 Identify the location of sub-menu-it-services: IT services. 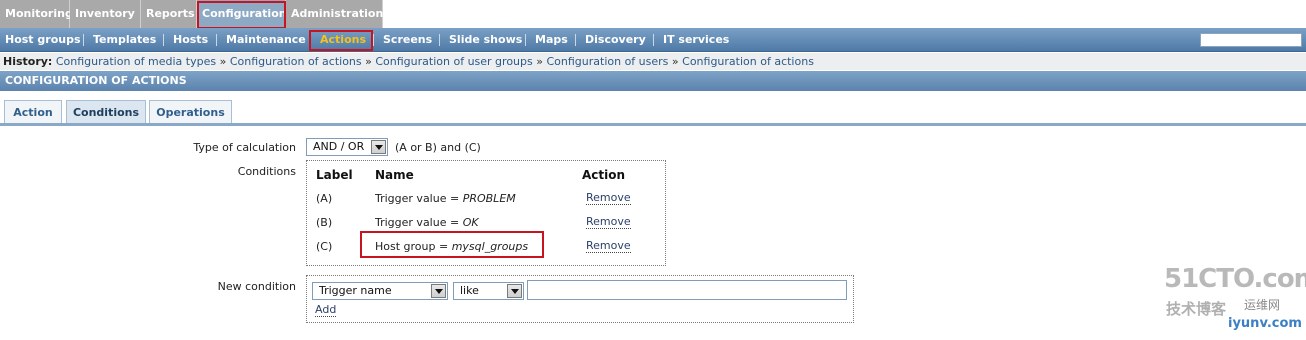
(696, 40).